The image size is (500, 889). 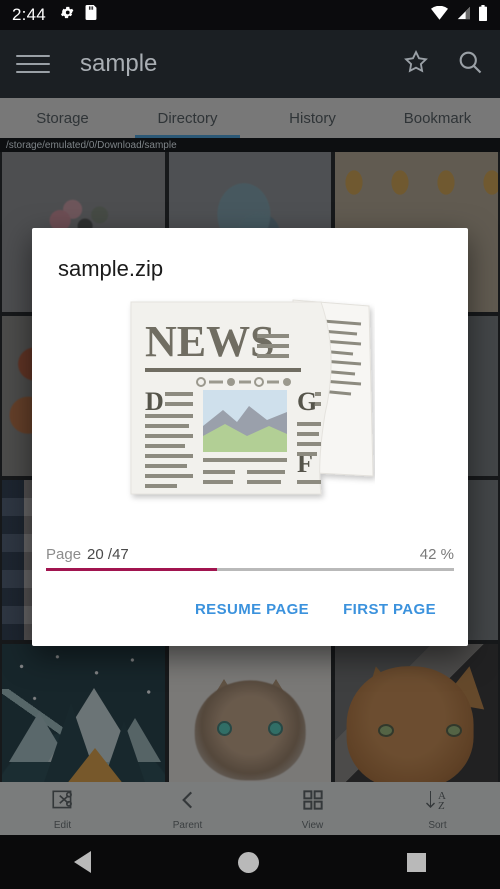 I want to click on app-bar-actions, so click(x=443, y=64).